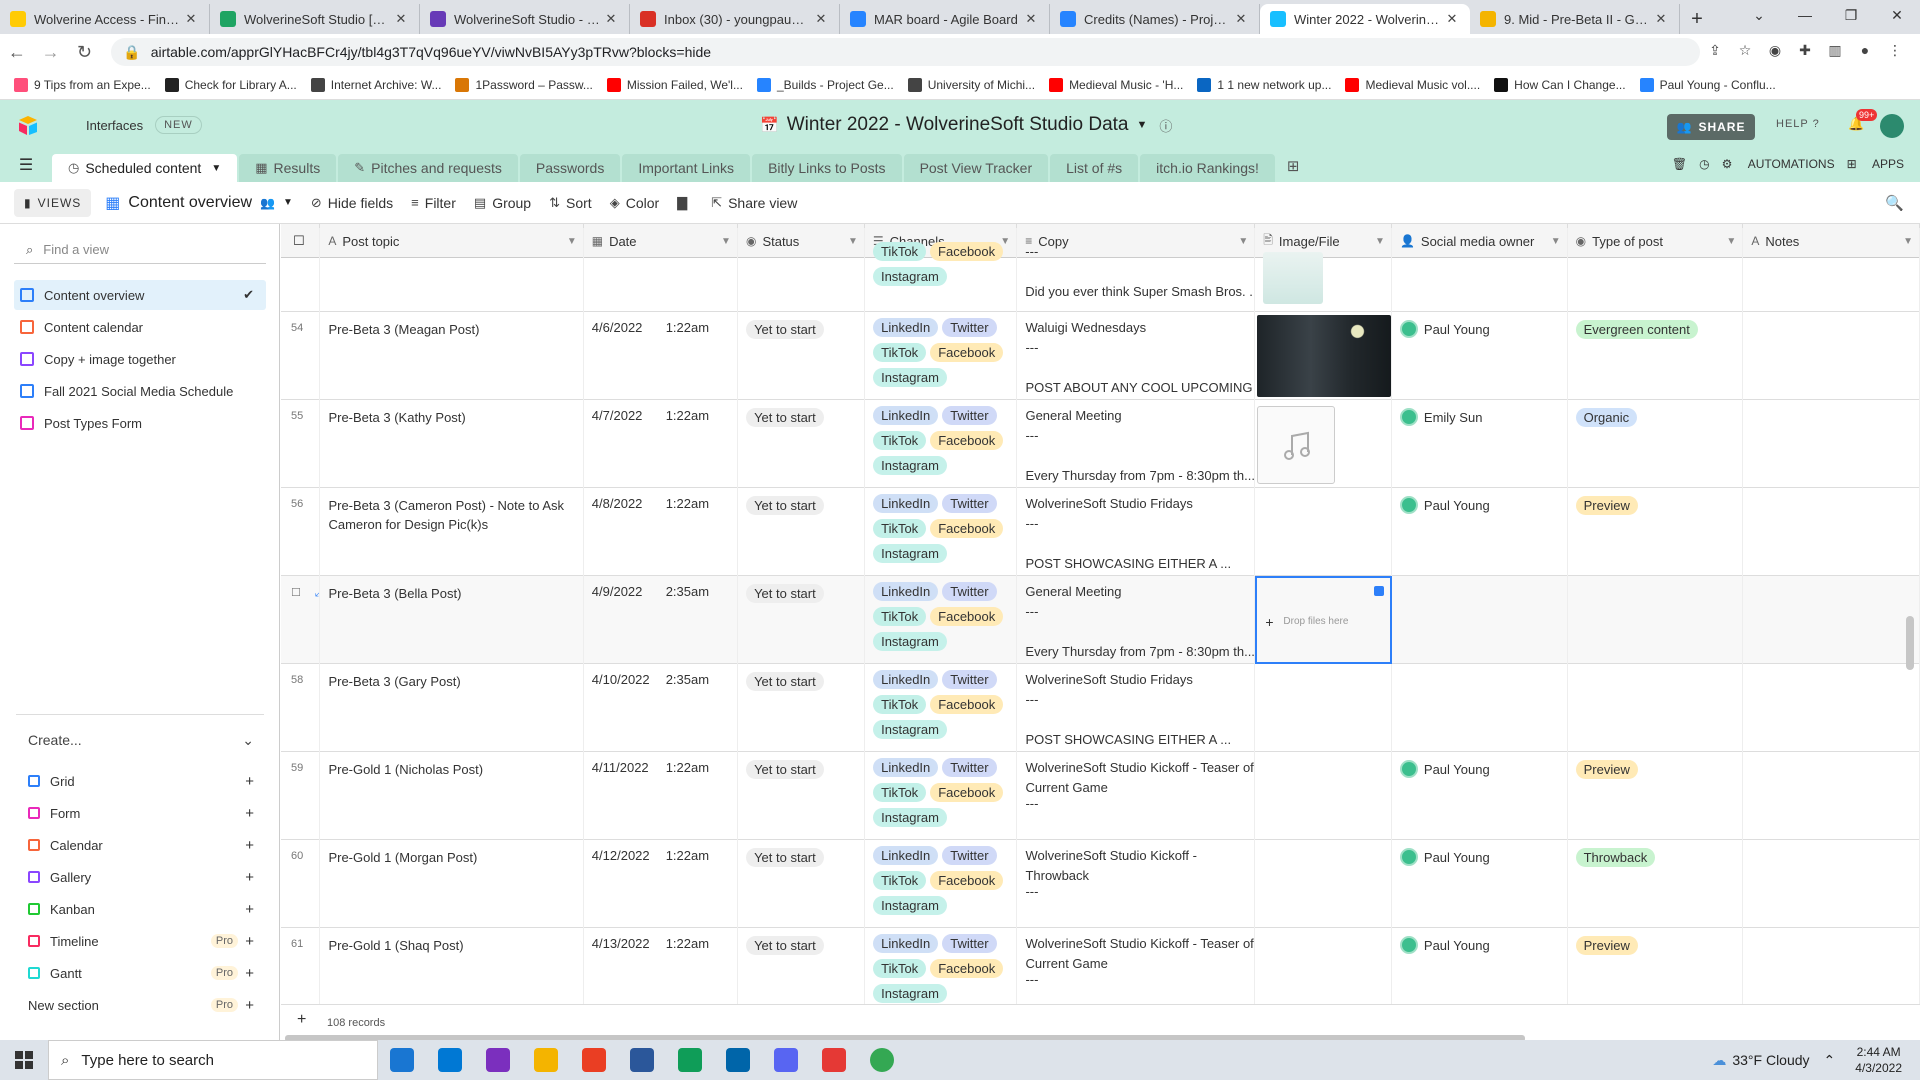  What do you see at coordinates (1865, 52) in the screenshot?
I see `profile-avatar: ●` at bounding box center [1865, 52].